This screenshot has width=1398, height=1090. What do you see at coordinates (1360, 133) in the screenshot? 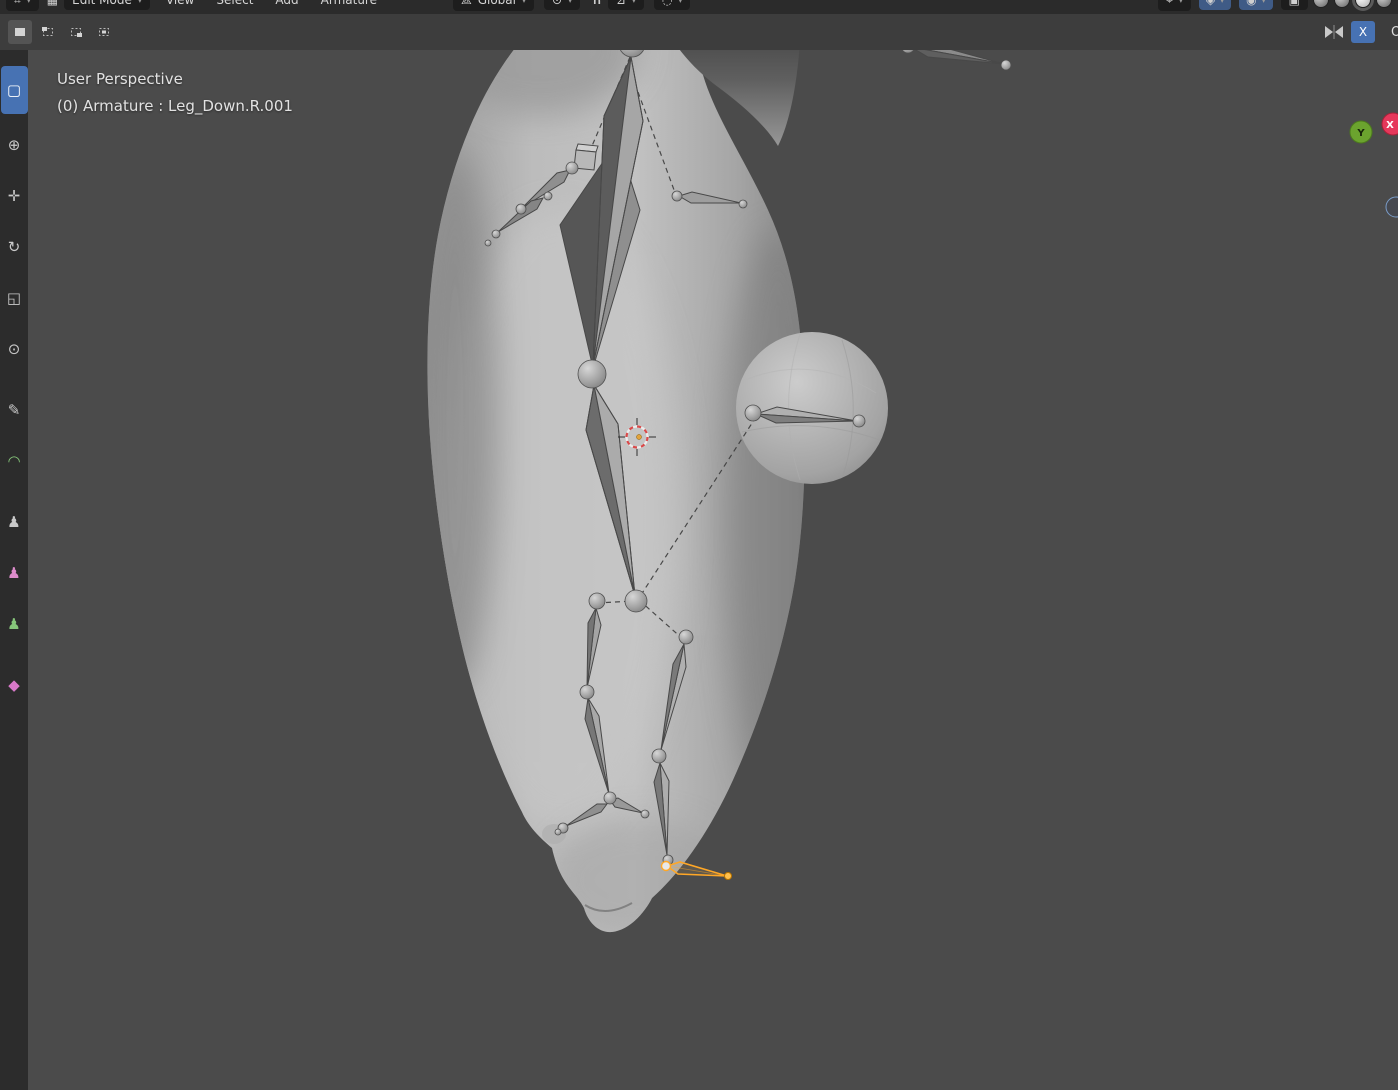
I see `gizmo-y-label: Y` at bounding box center [1360, 133].